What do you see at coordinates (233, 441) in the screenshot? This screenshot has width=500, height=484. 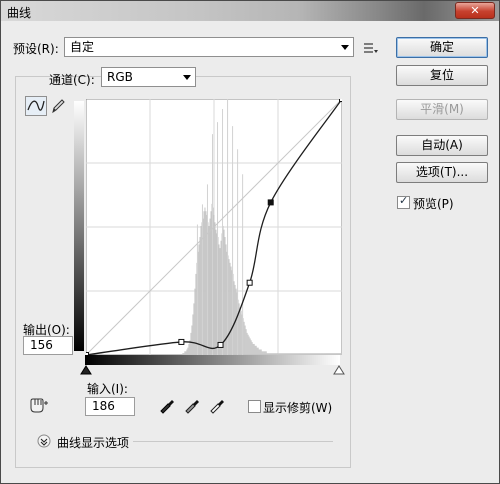 I see `section-divider` at bounding box center [233, 441].